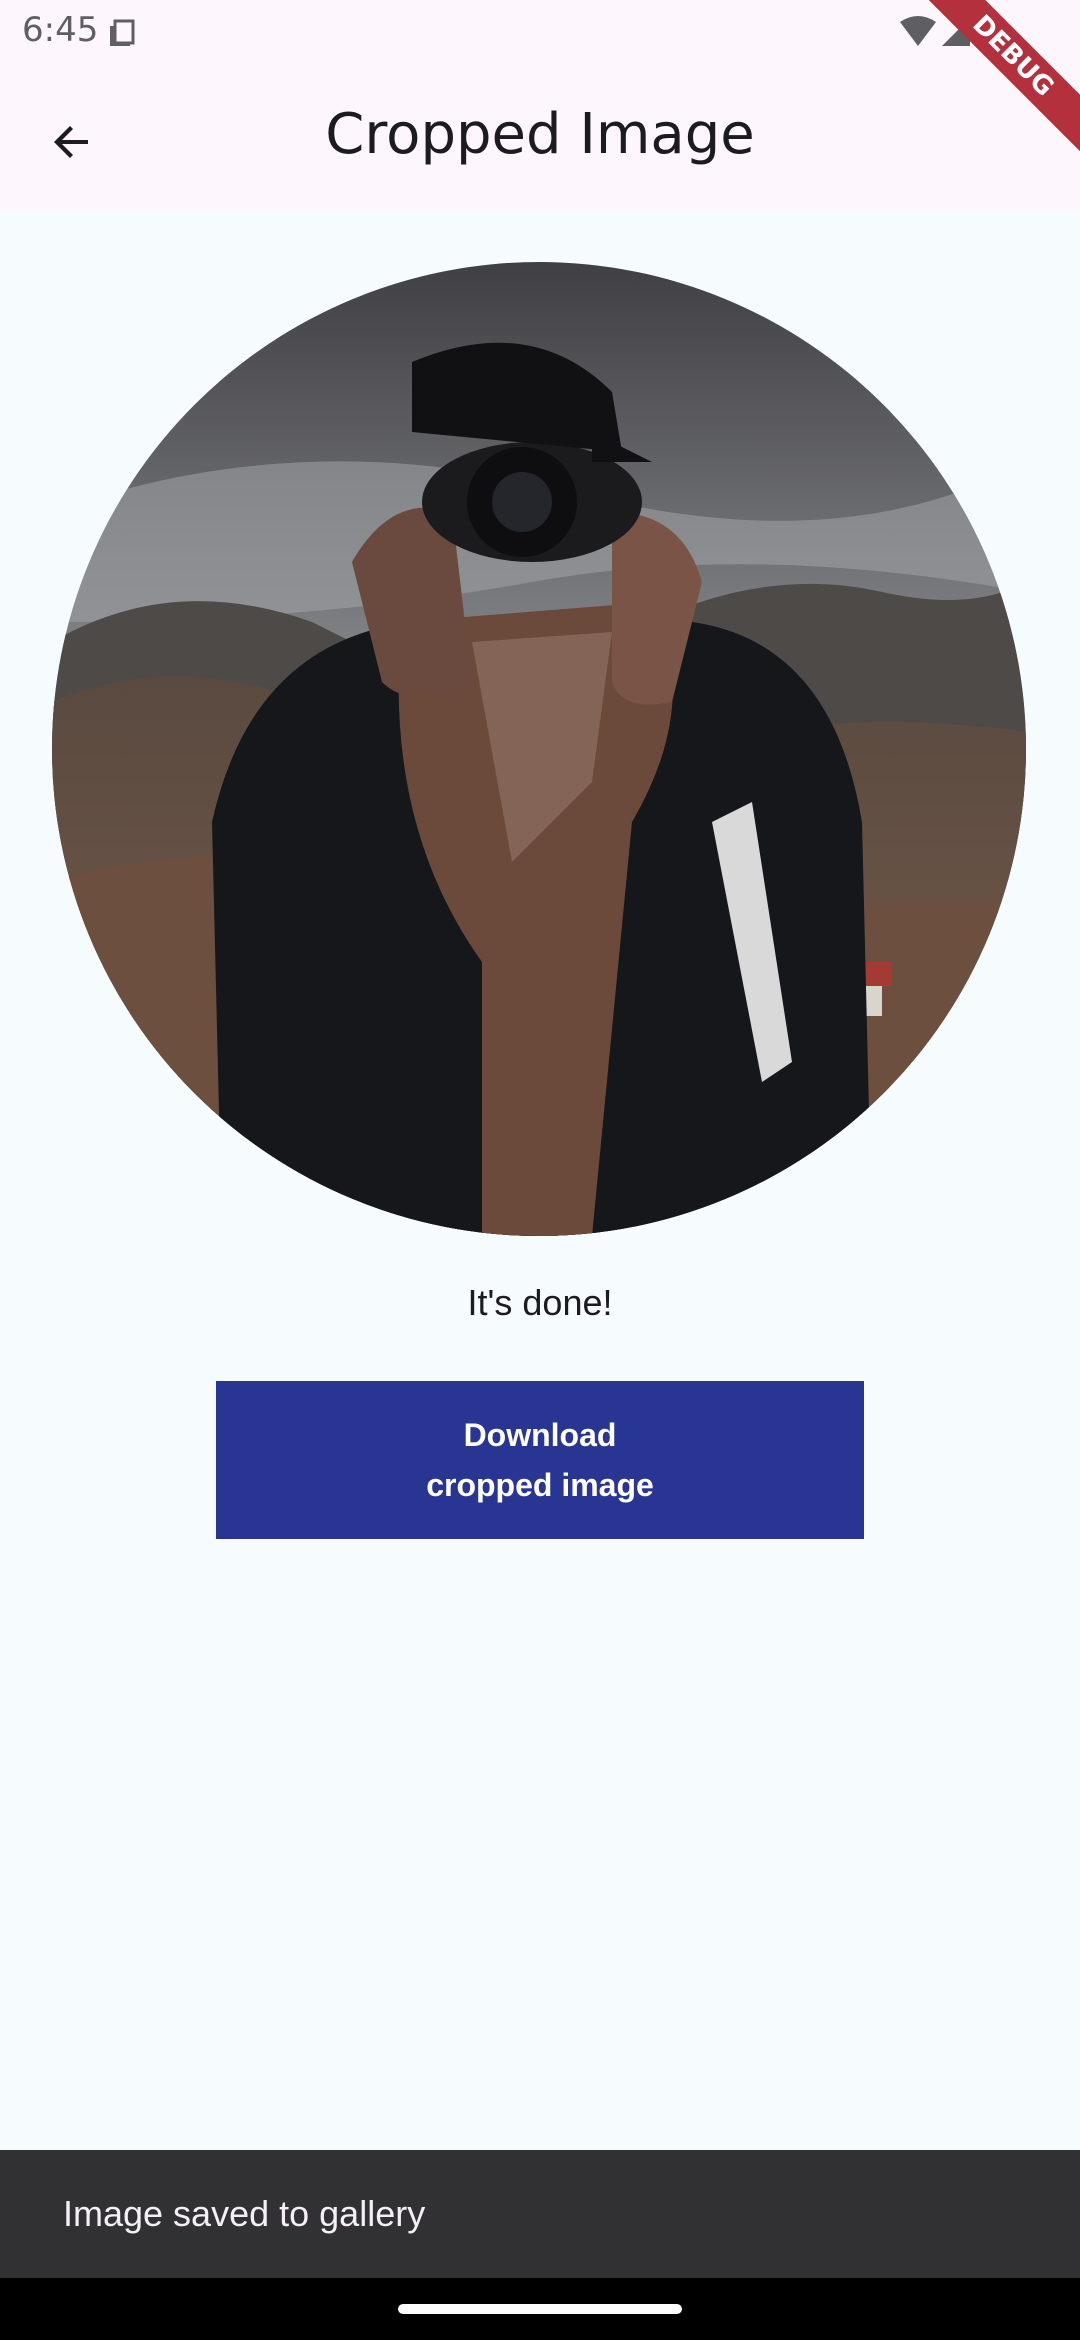 Image resolution: width=1080 pixels, height=2340 pixels. I want to click on download-button-line2: cropped image, so click(540, 1485).